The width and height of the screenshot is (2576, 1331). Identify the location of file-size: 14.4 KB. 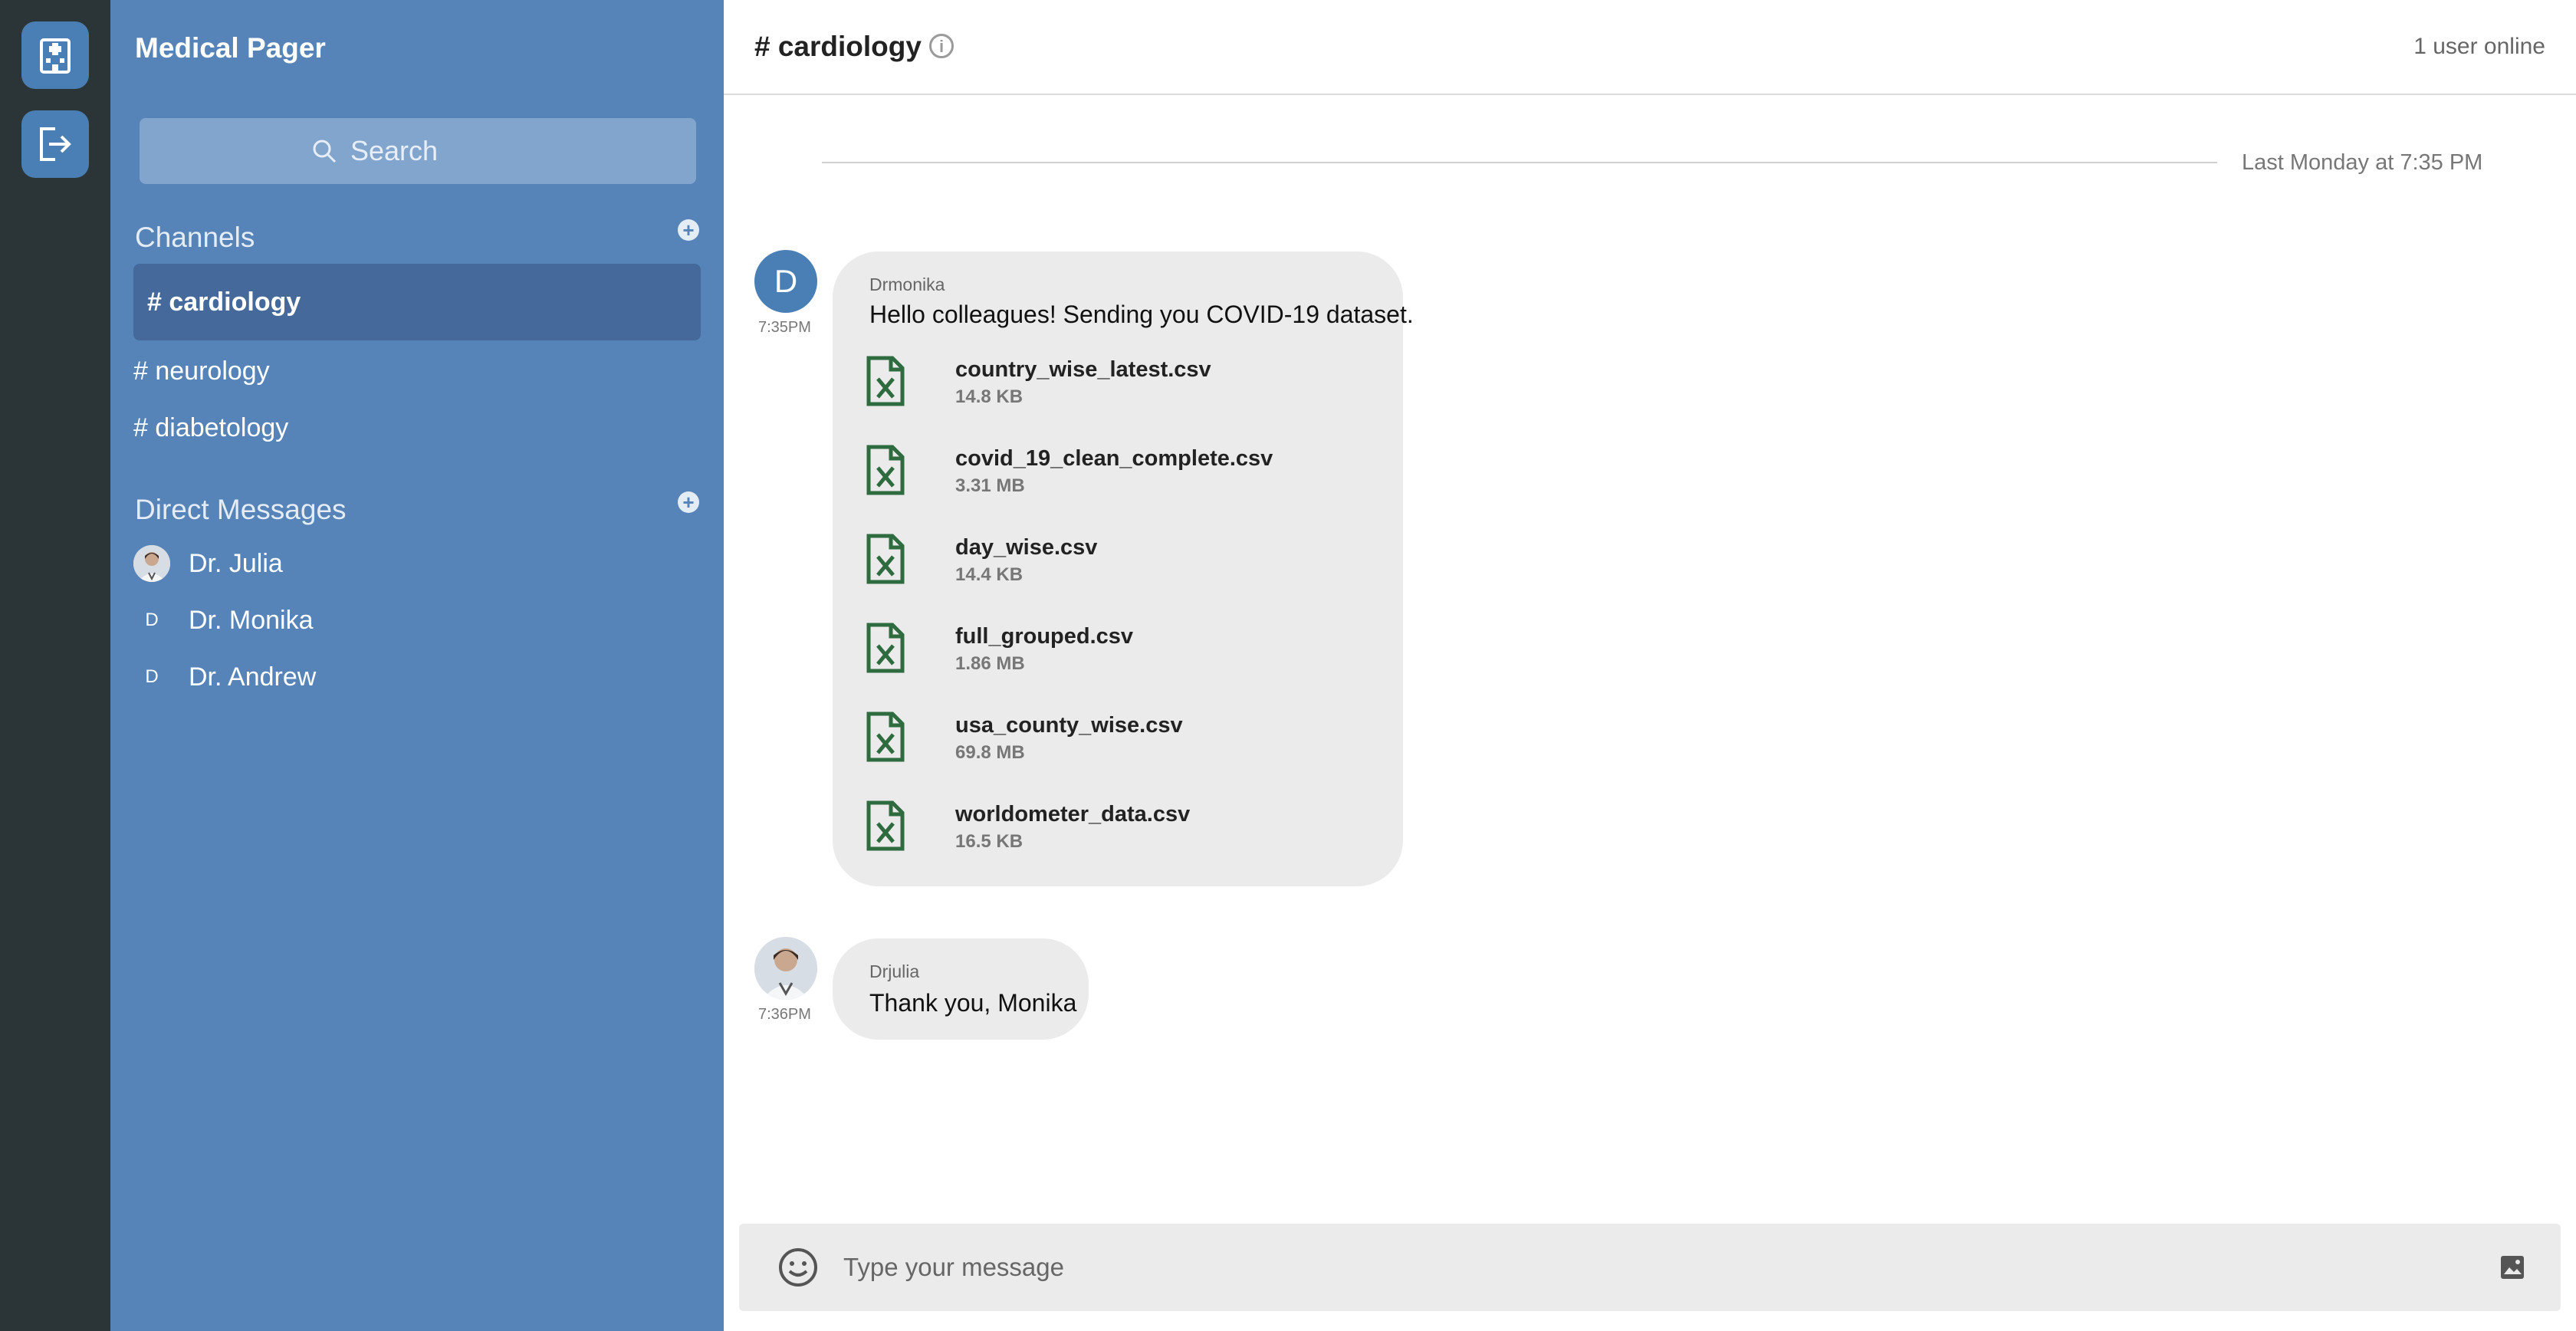
(990, 574).